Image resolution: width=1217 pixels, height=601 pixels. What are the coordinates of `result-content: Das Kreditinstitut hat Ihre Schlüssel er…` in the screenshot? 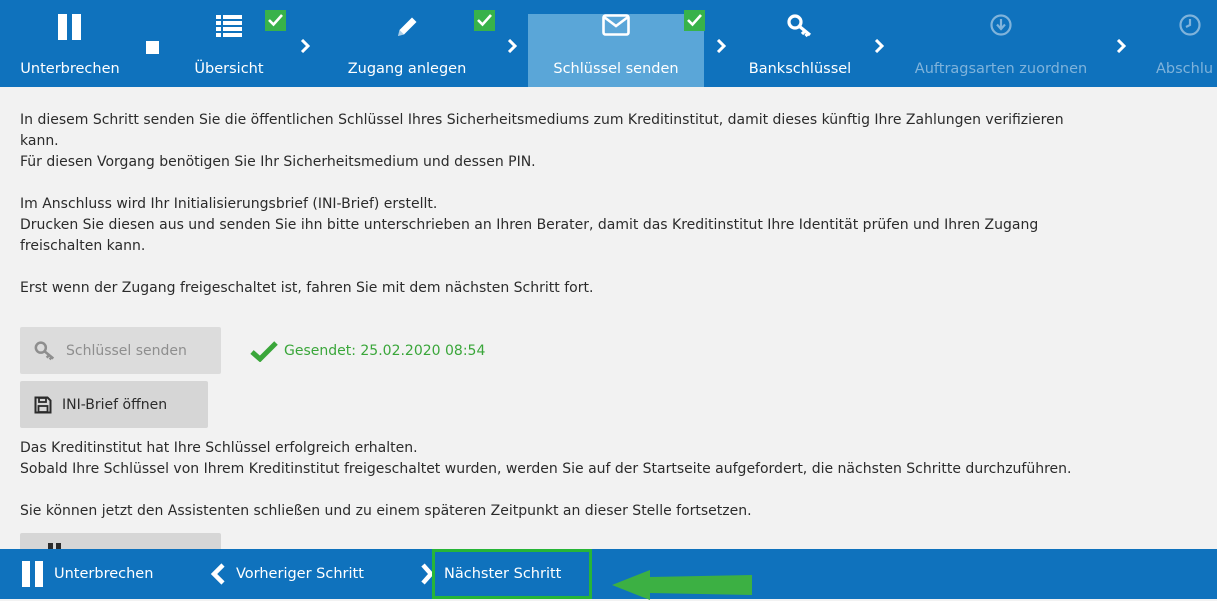 It's located at (615, 480).